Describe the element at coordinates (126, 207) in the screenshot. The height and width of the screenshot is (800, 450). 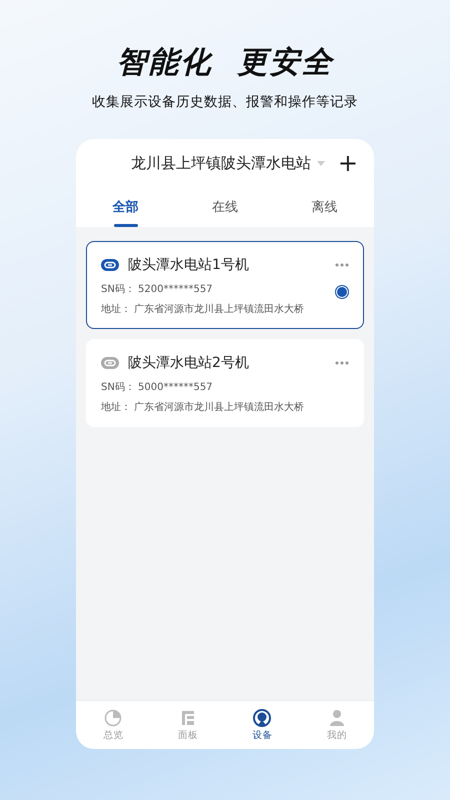
I see `tab: 全部` at that location.